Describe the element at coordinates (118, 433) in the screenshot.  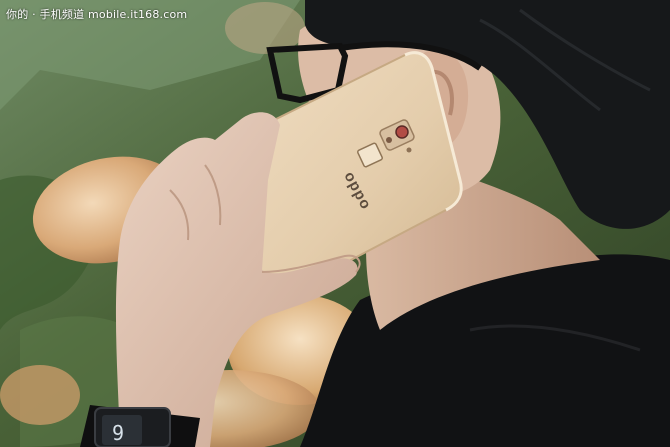
I see `watch-display-value: 9` at that location.